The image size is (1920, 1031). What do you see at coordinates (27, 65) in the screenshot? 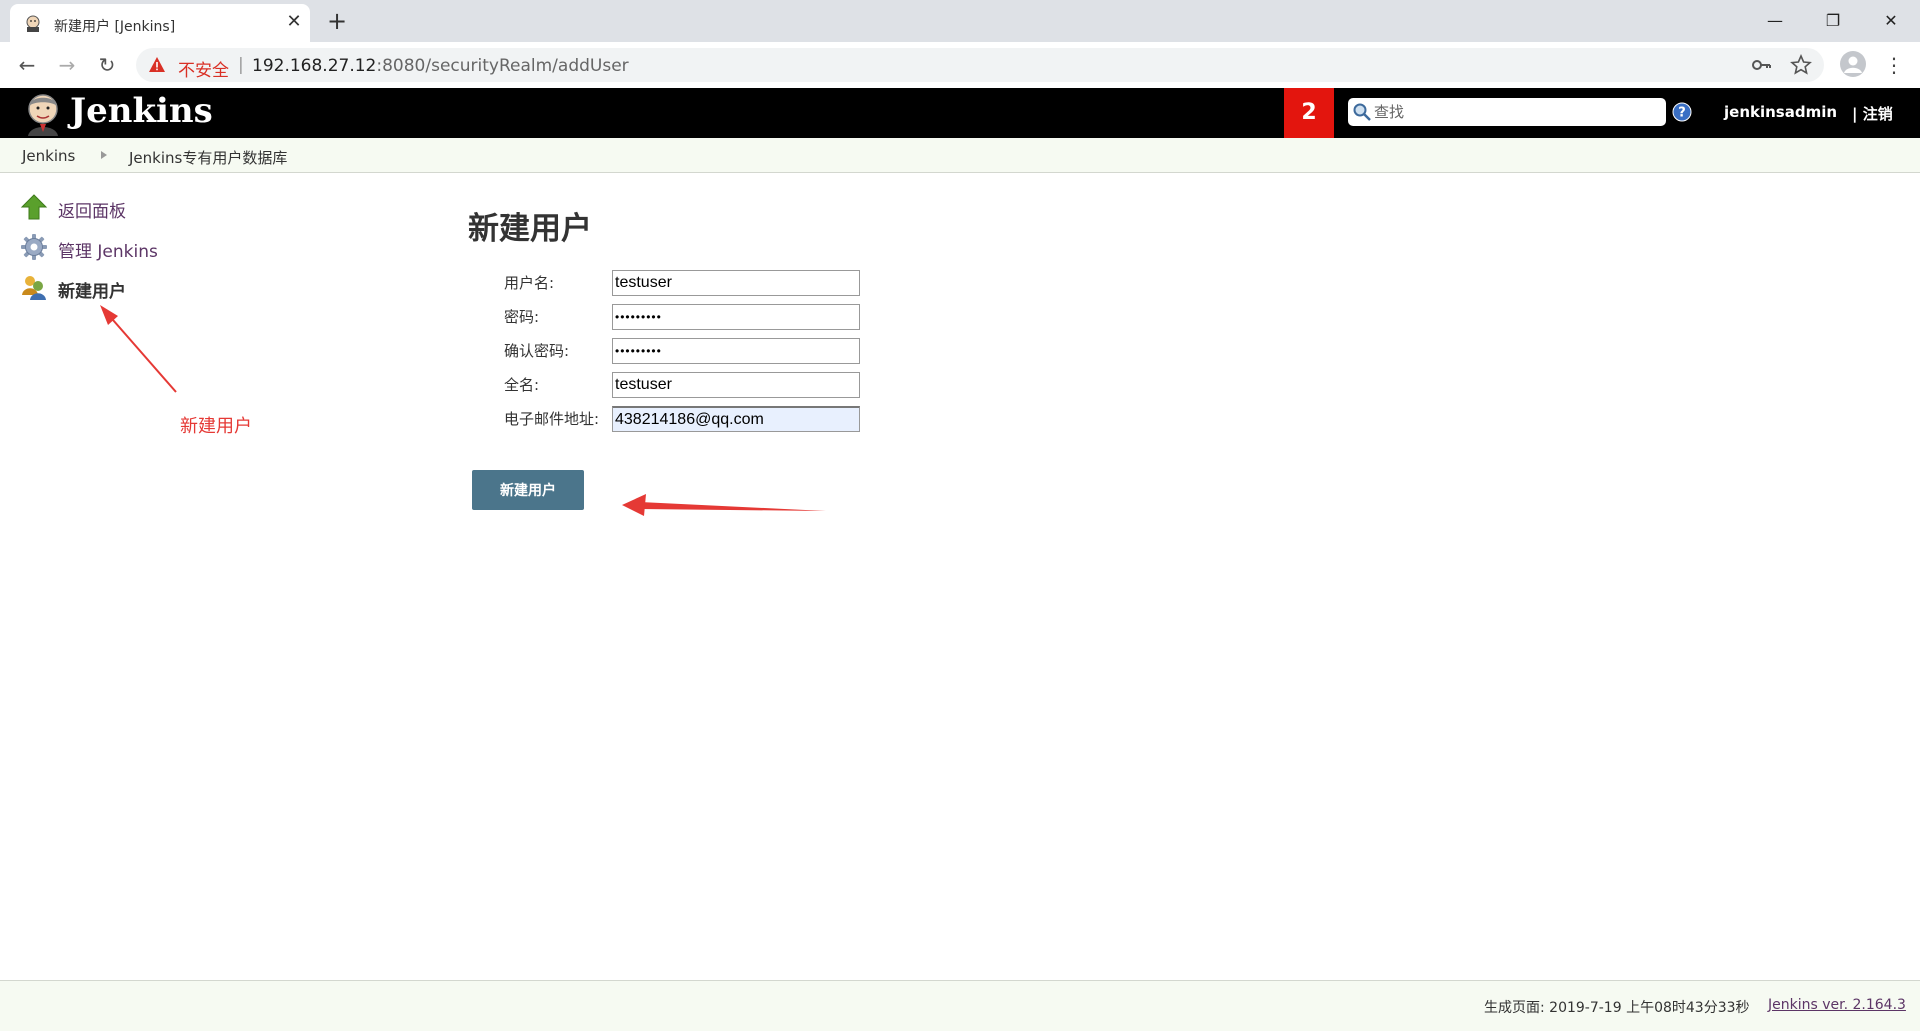
I see `back-button: ←` at bounding box center [27, 65].